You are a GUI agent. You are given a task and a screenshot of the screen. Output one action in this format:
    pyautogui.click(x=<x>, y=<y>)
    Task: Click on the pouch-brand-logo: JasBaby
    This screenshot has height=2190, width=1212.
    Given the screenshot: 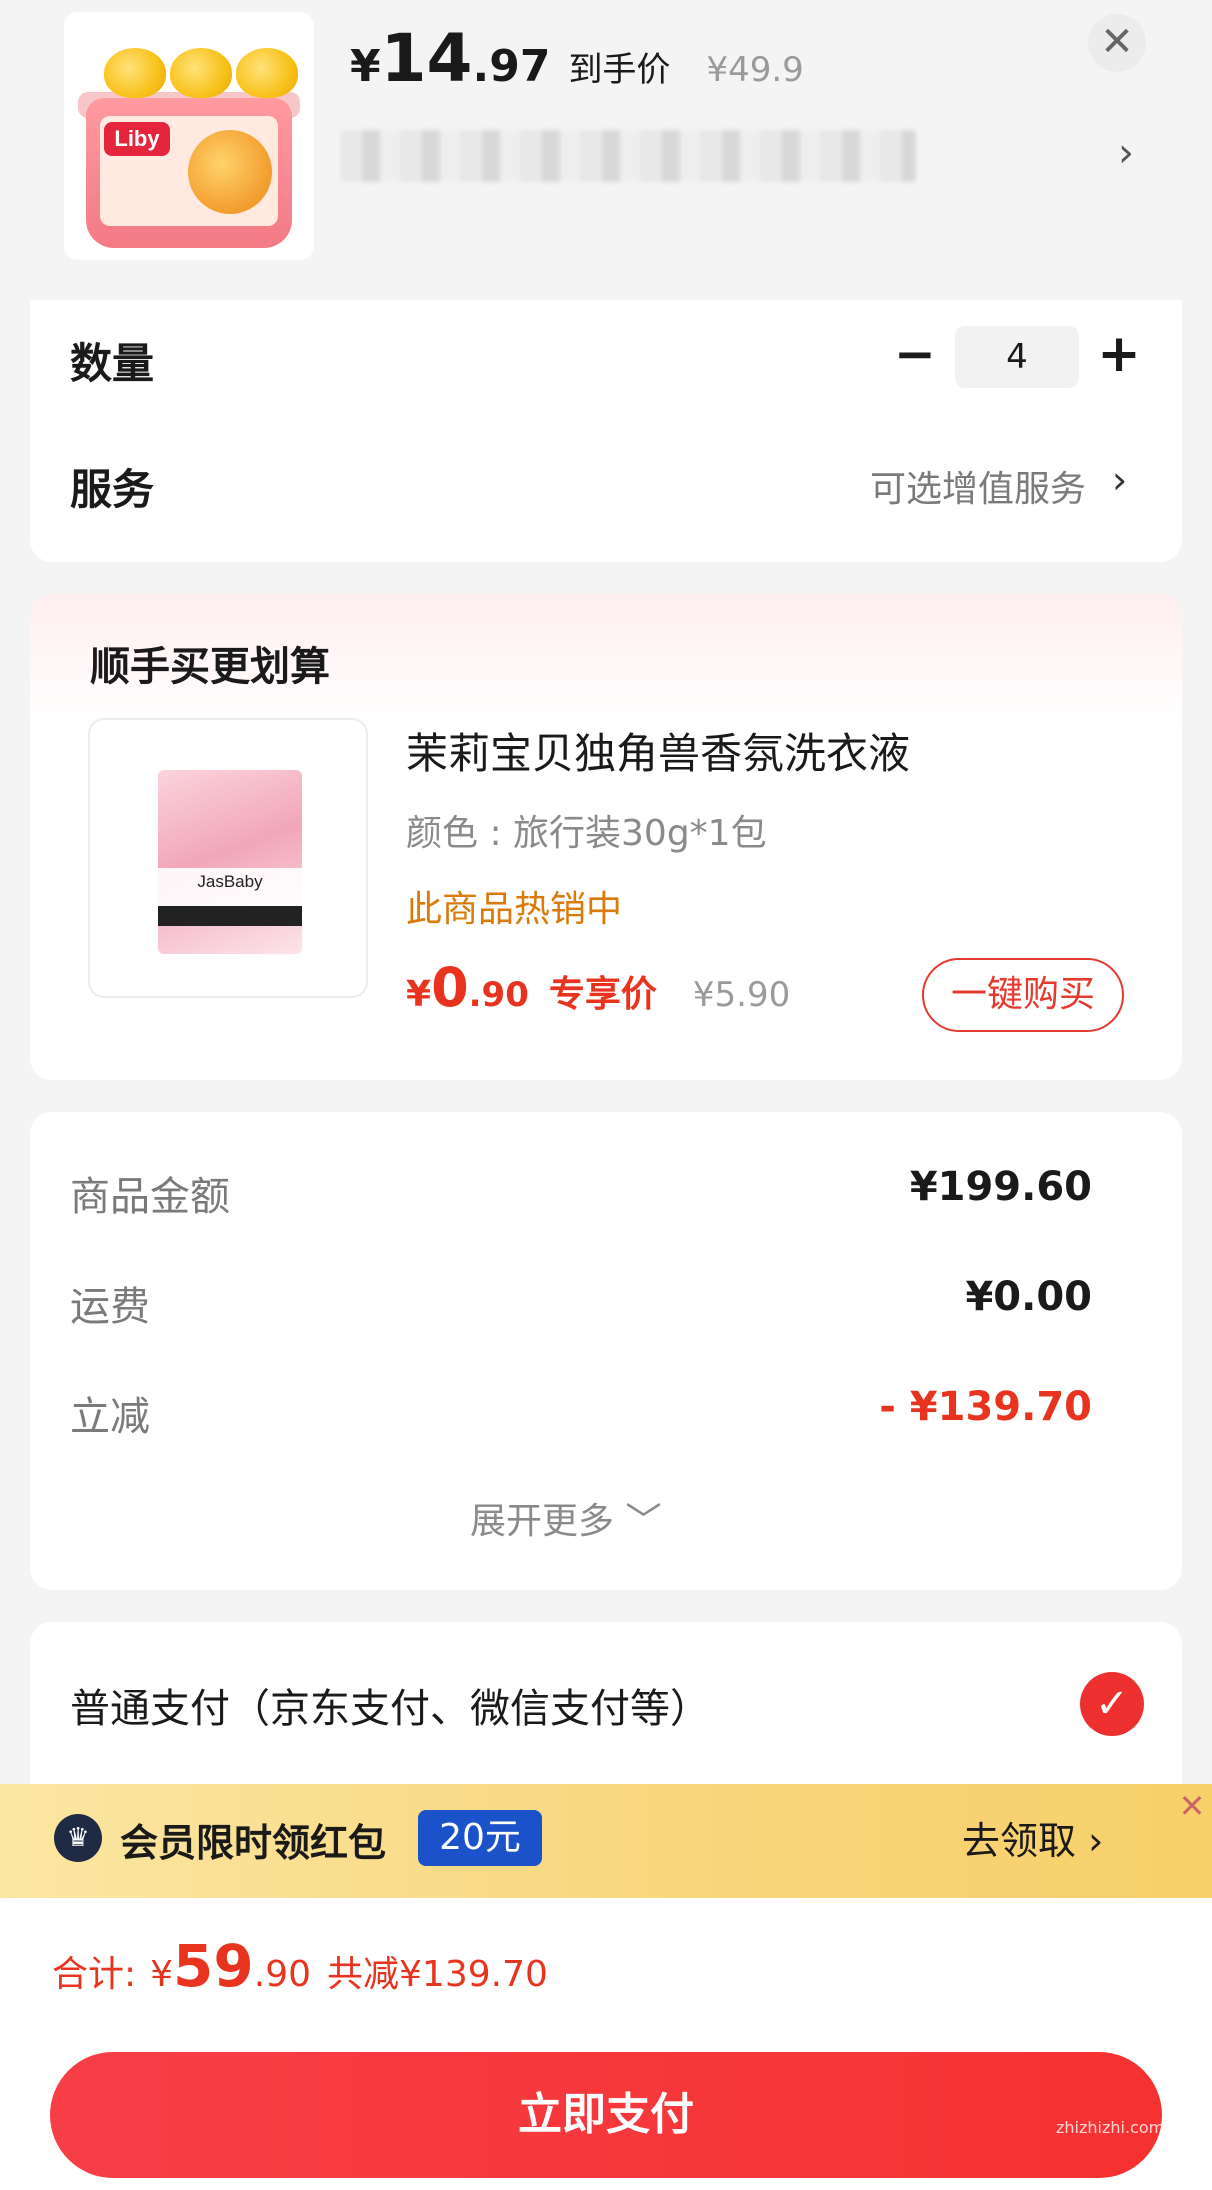 What is the action you would take?
    pyautogui.click(x=230, y=881)
    